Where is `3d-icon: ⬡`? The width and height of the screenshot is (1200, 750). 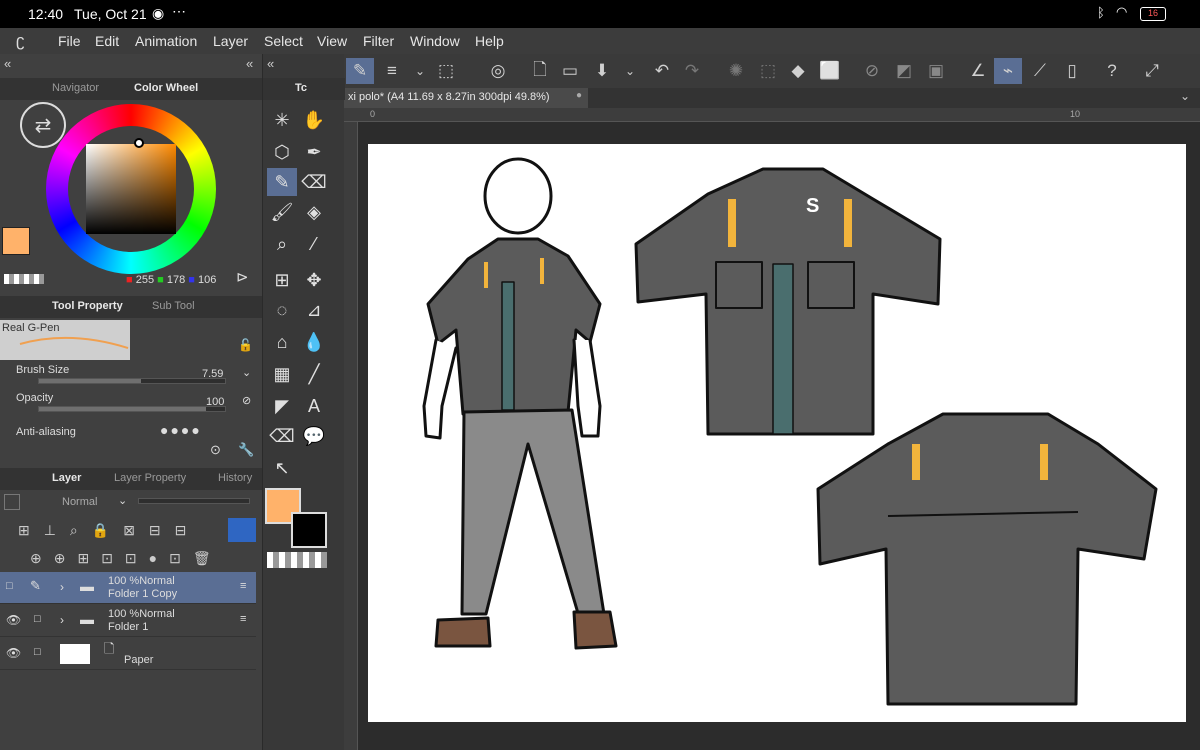 3d-icon: ⬡ is located at coordinates (282, 152).